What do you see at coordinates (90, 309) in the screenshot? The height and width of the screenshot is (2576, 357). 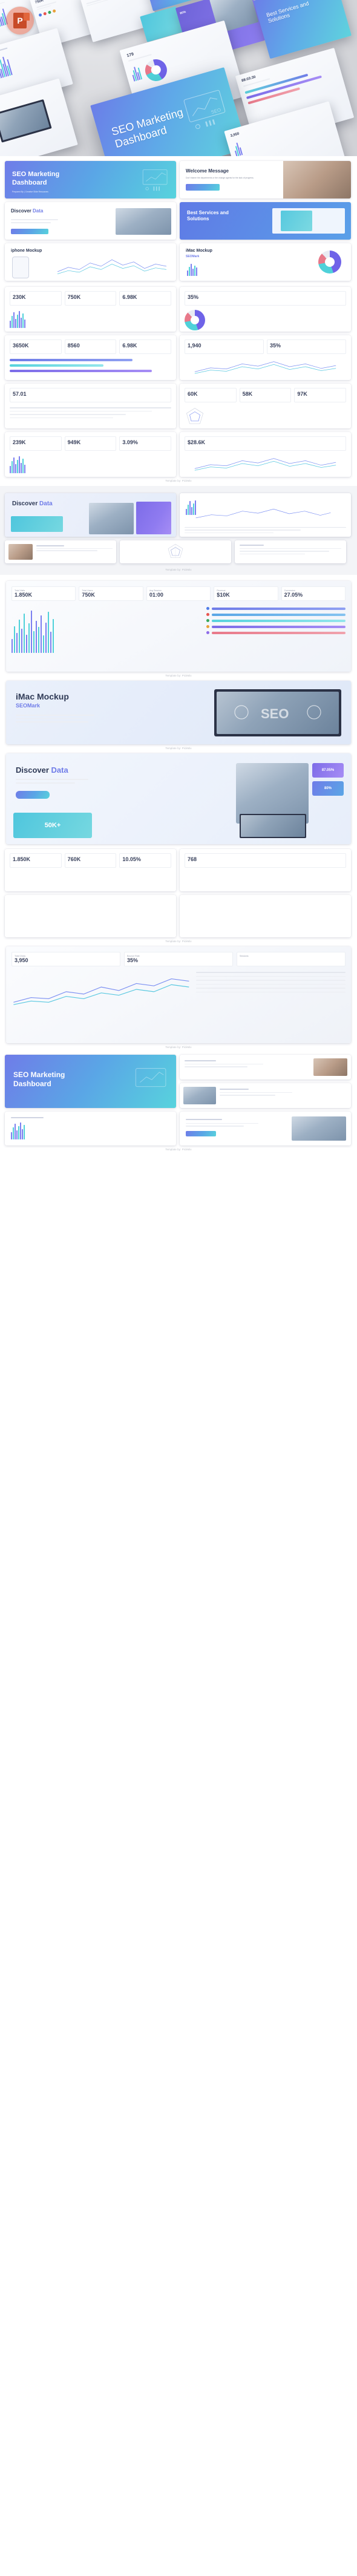 I see `dashboard-slide-1: 230K 750K 6.98K` at bounding box center [90, 309].